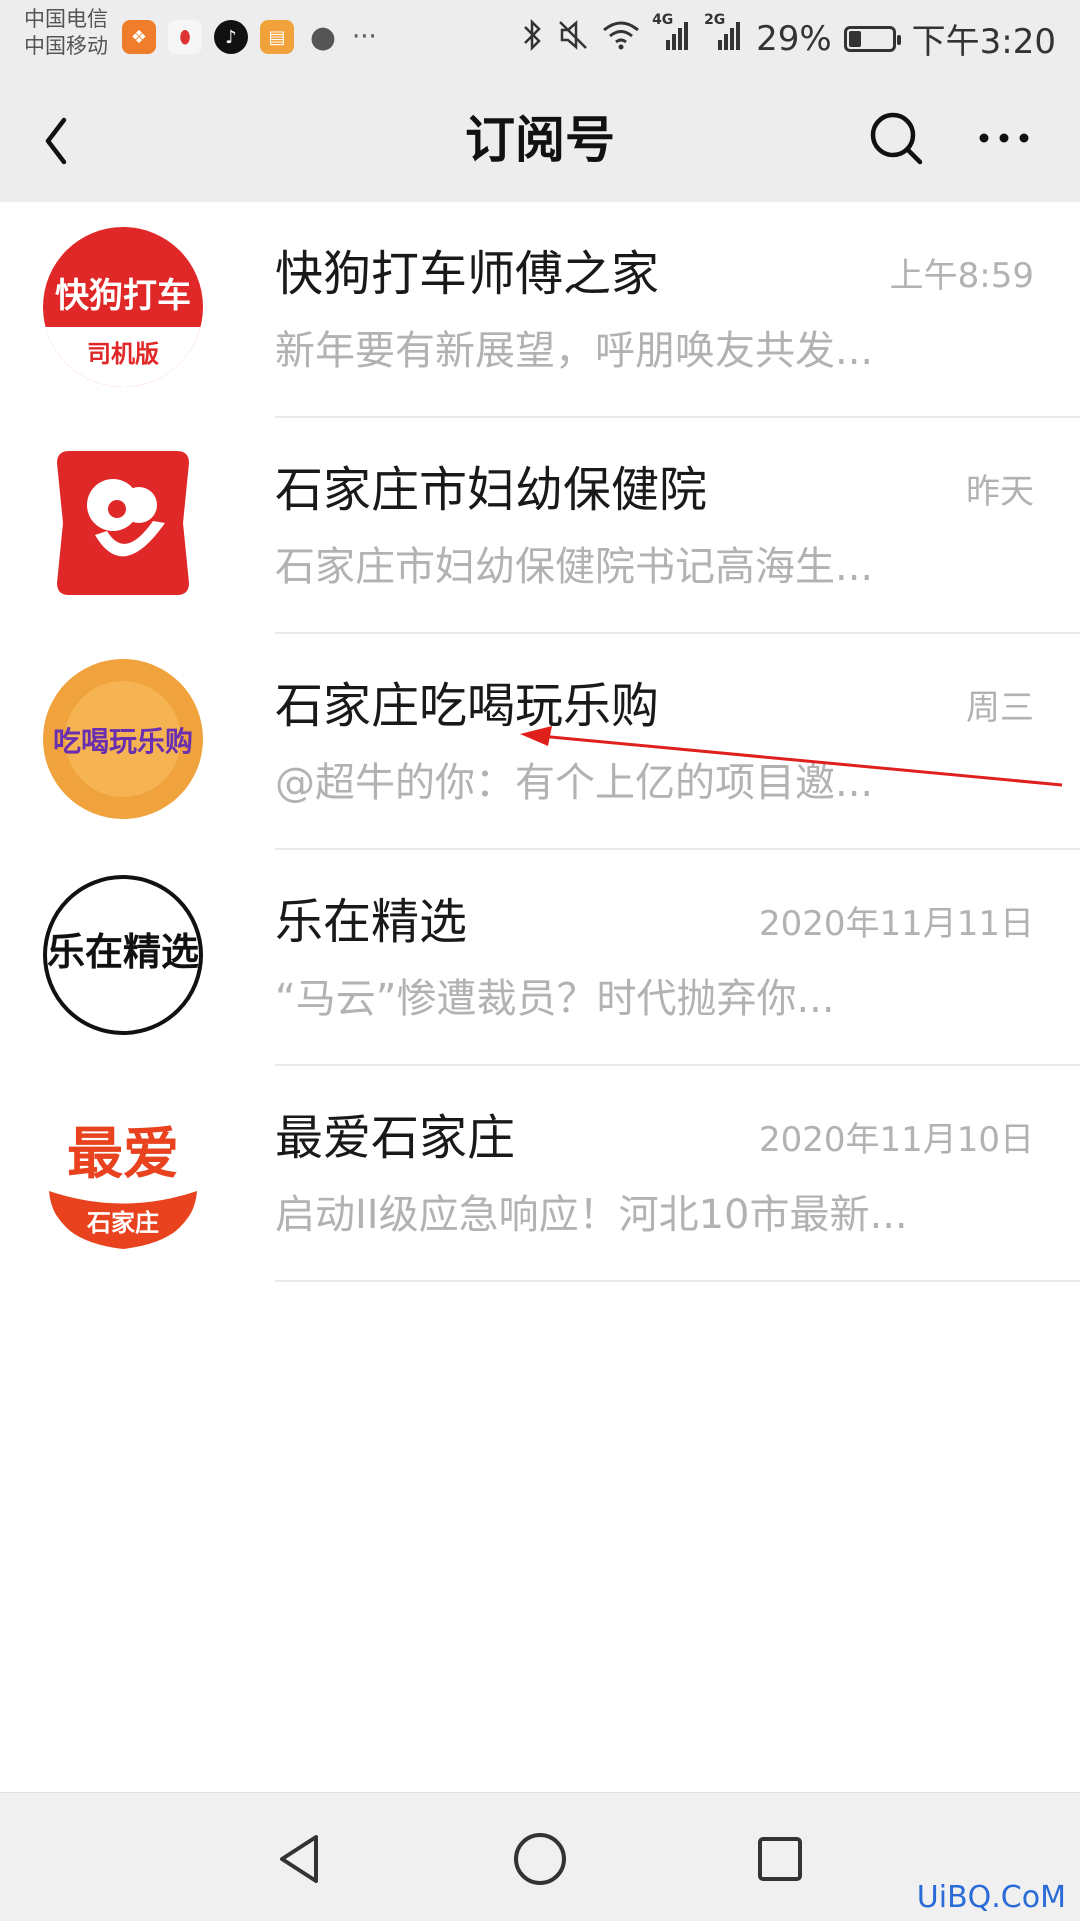 This screenshot has width=1080, height=1921. I want to click on app-icon-orange: ❖, so click(139, 37).